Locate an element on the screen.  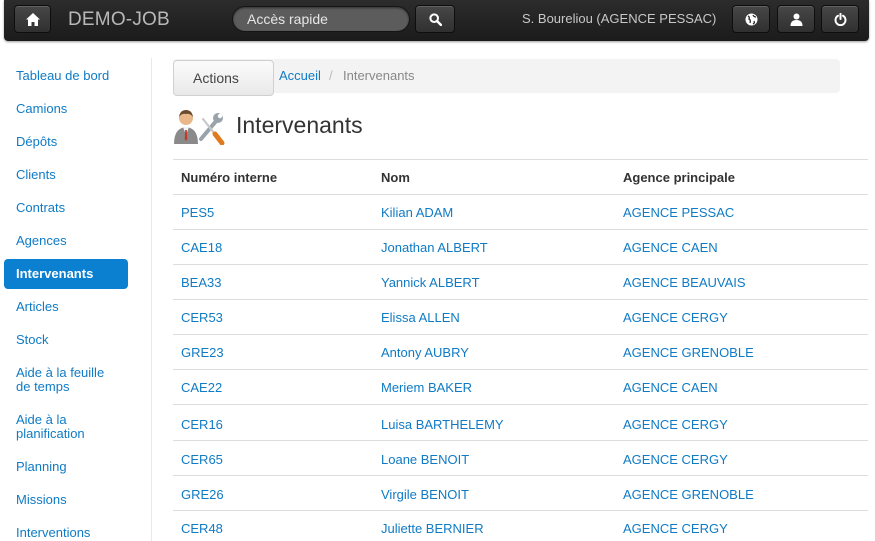
column-header-agence-principale: Agence principale is located at coordinates (679, 177).